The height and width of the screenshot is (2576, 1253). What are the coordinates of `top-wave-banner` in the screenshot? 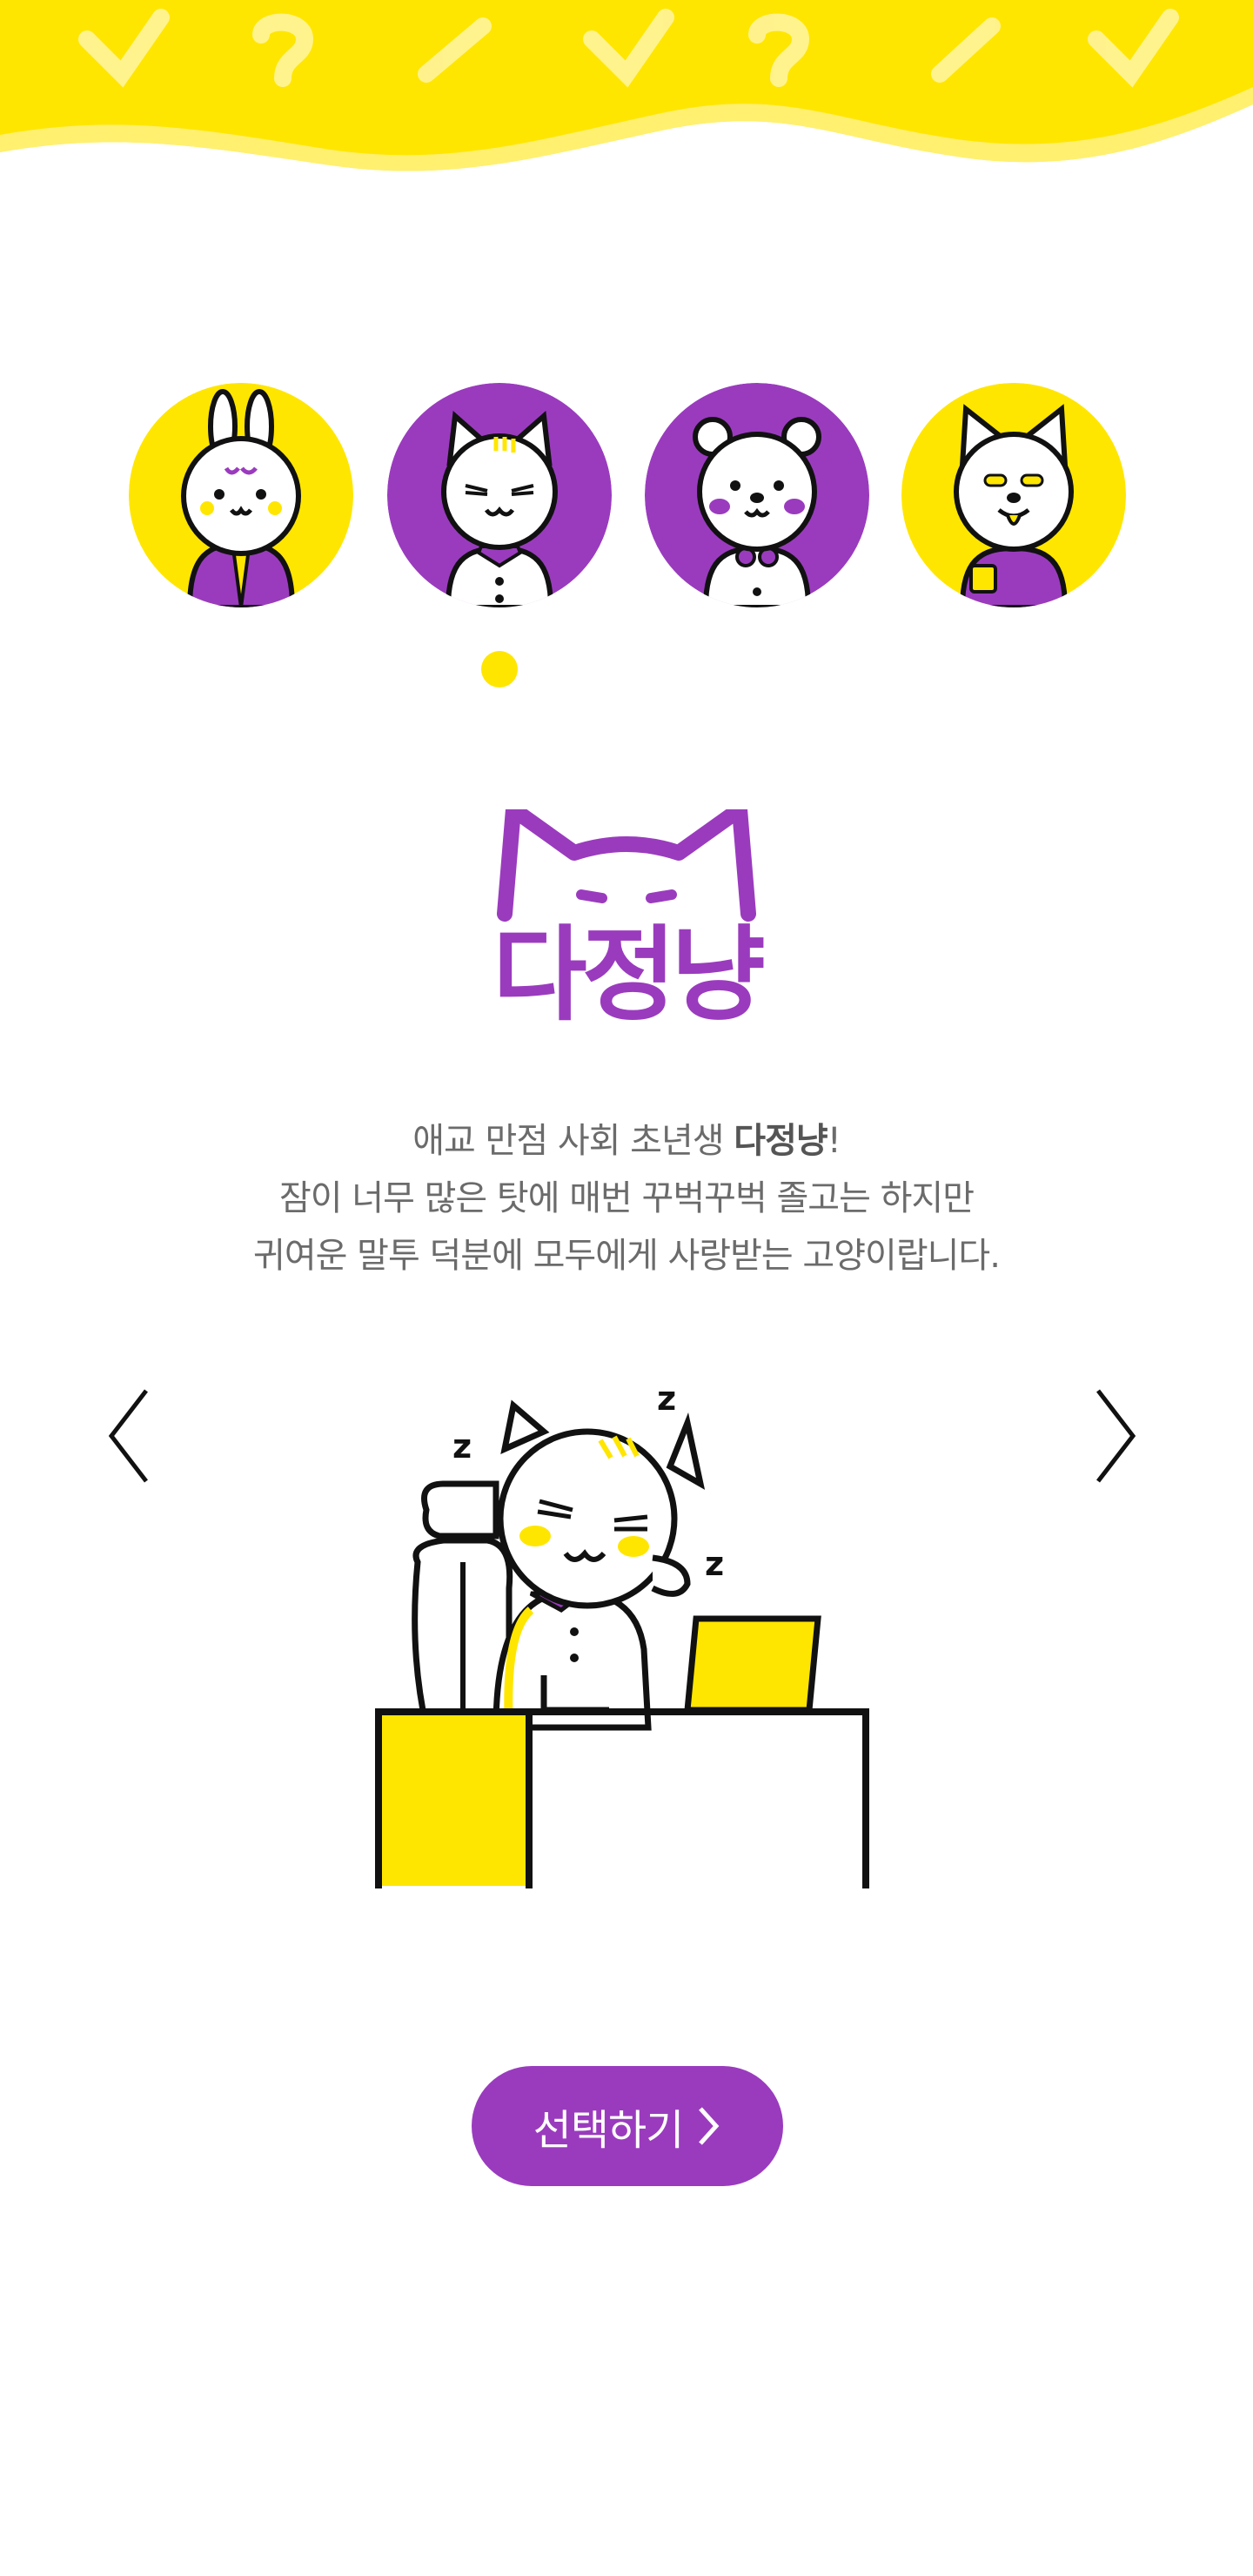 It's located at (626, 85).